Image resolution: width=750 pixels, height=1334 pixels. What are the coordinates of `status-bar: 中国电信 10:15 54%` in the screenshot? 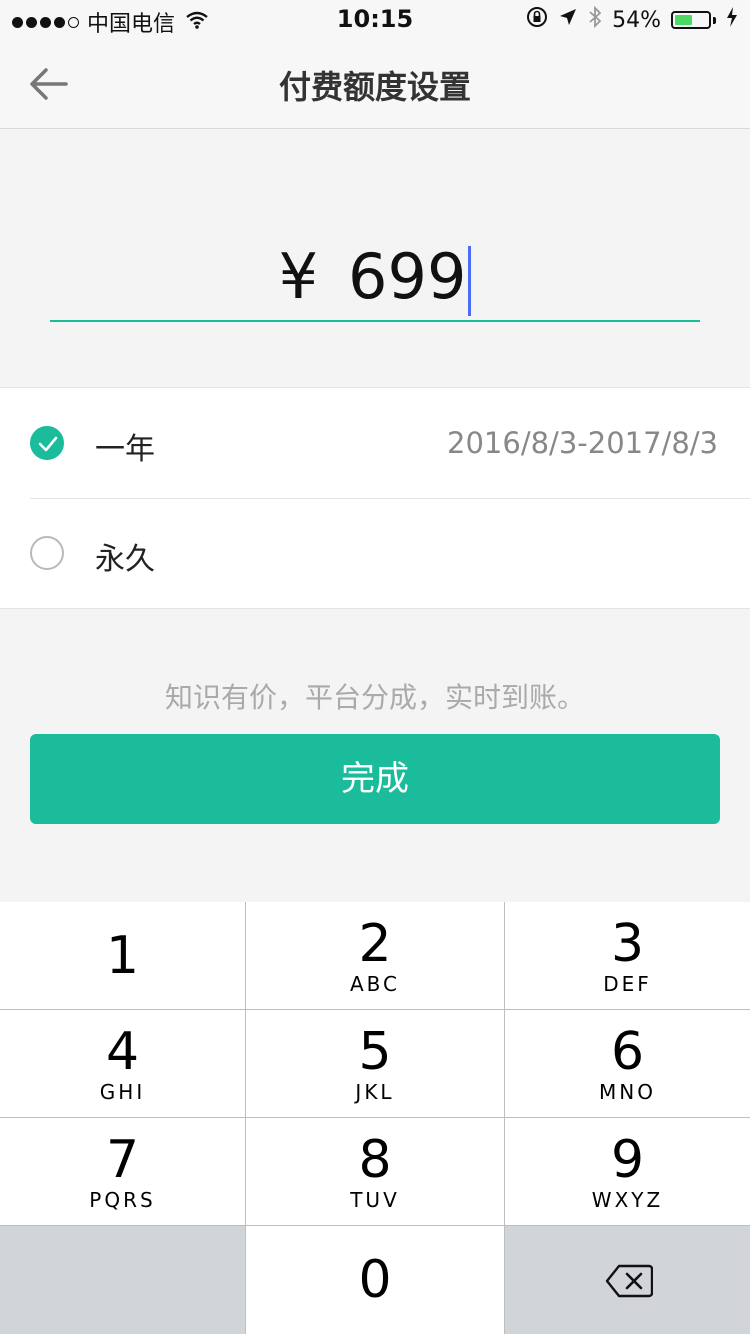 It's located at (375, 20).